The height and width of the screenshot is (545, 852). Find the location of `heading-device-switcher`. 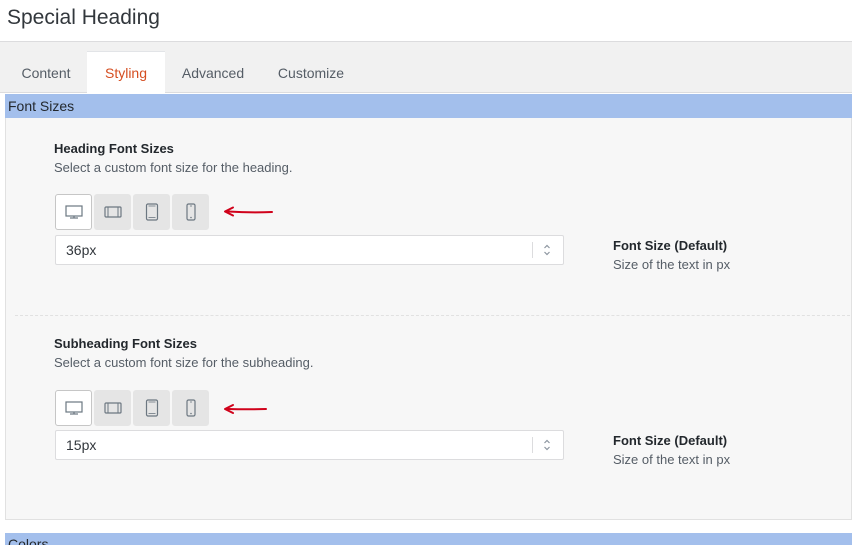

heading-device-switcher is located at coordinates (133, 212).